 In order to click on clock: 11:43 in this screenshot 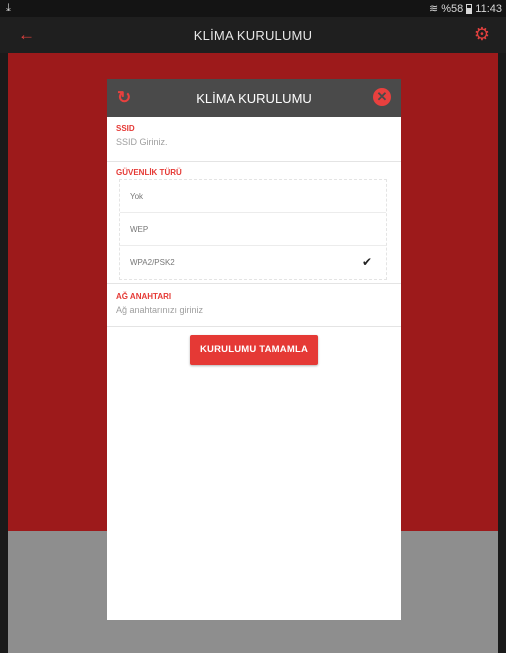, I will do `click(488, 8)`.